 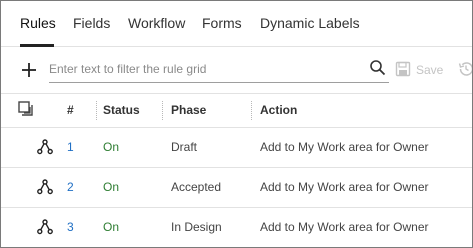 I want to click on tab-workflow: Workflow, so click(x=156, y=23).